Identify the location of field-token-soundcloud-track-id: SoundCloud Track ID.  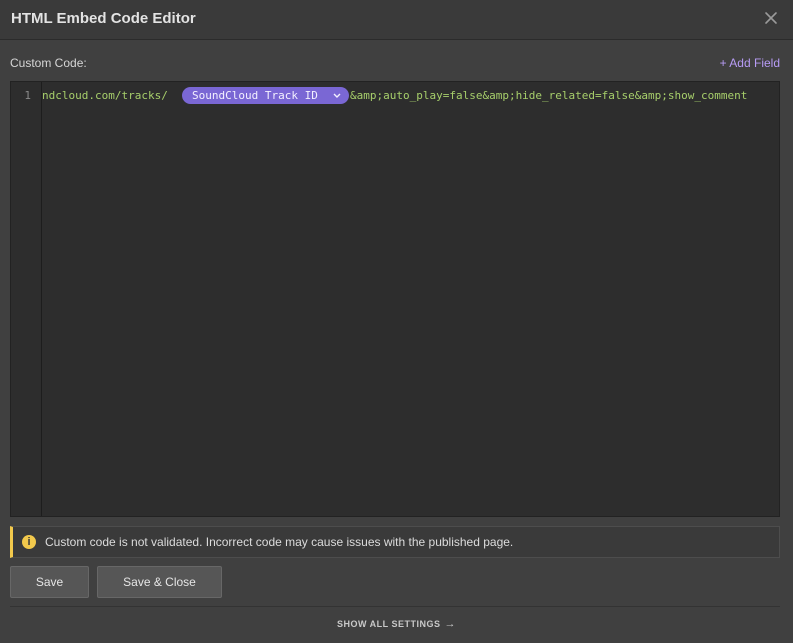
(265, 95).